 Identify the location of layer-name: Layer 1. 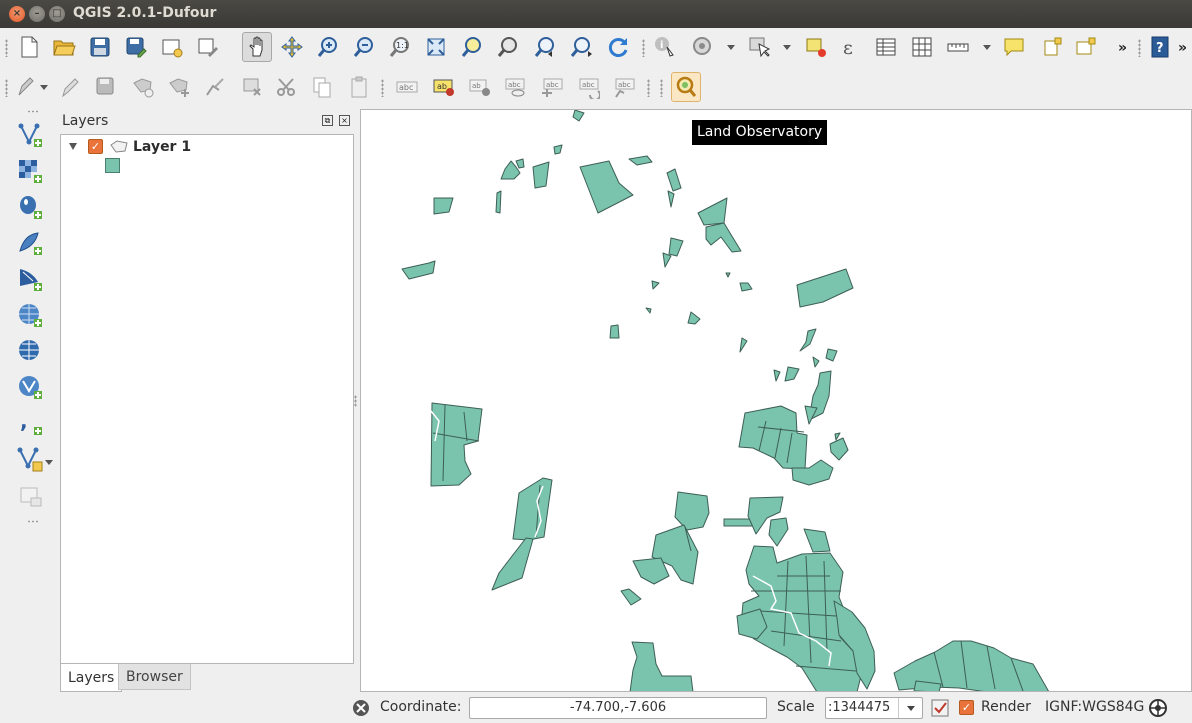
(162, 147).